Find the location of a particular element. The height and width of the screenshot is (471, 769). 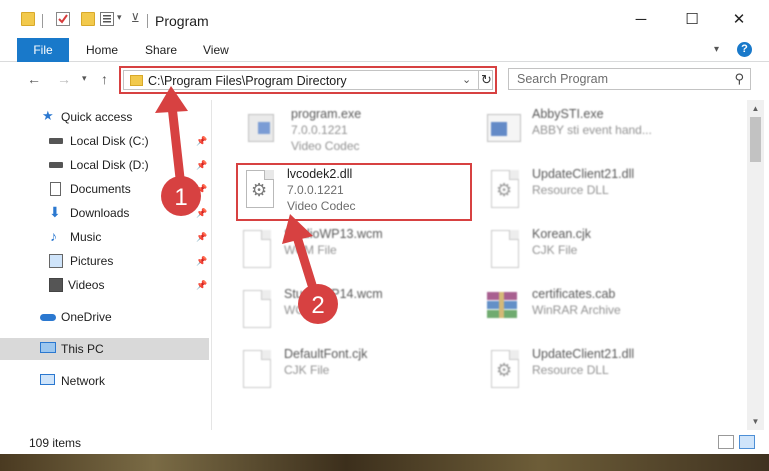

refresh-icon: ↻ is located at coordinates (486, 80).